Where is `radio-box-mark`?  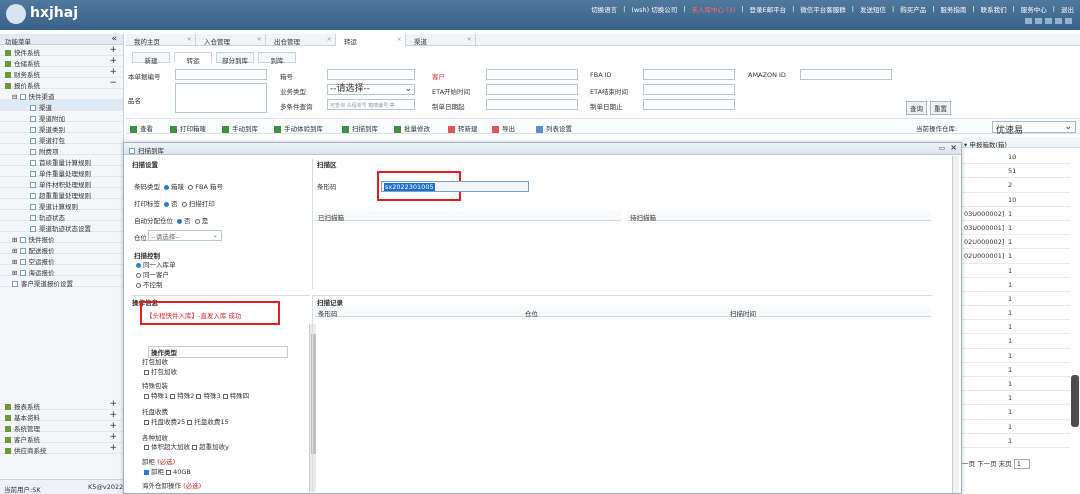
radio-box-mark is located at coordinates (167, 187).